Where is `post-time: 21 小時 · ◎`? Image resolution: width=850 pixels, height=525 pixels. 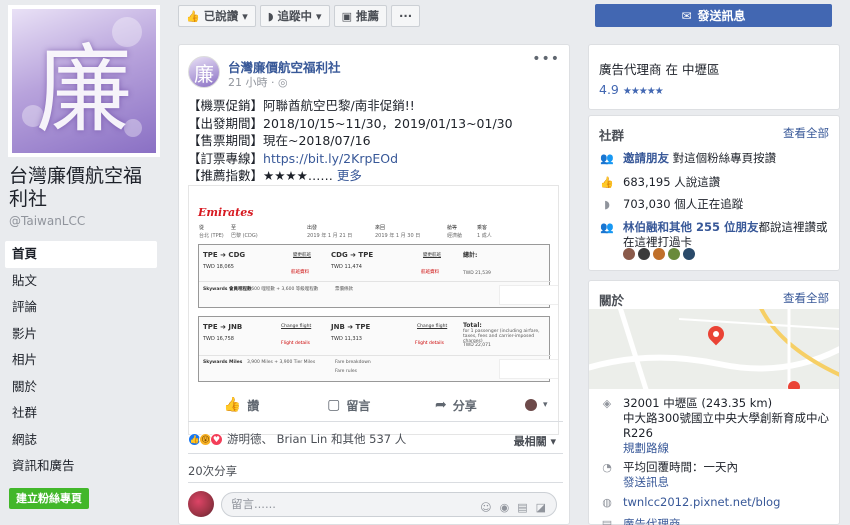
post-time: 21 小時 · ◎ is located at coordinates (258, 82).